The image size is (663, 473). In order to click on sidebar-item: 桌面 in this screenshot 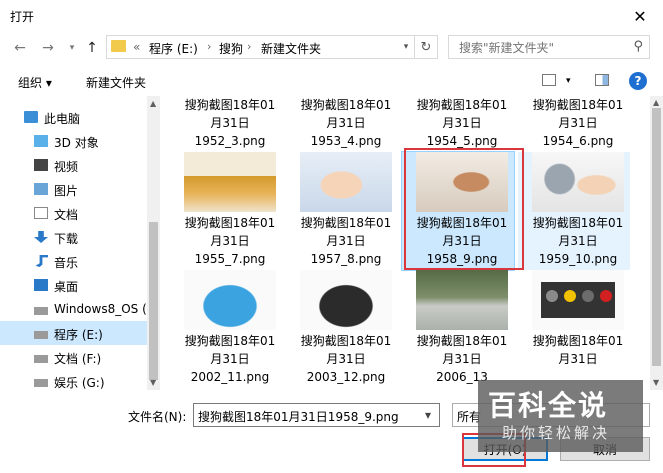, I will do `click(73, 285)`.